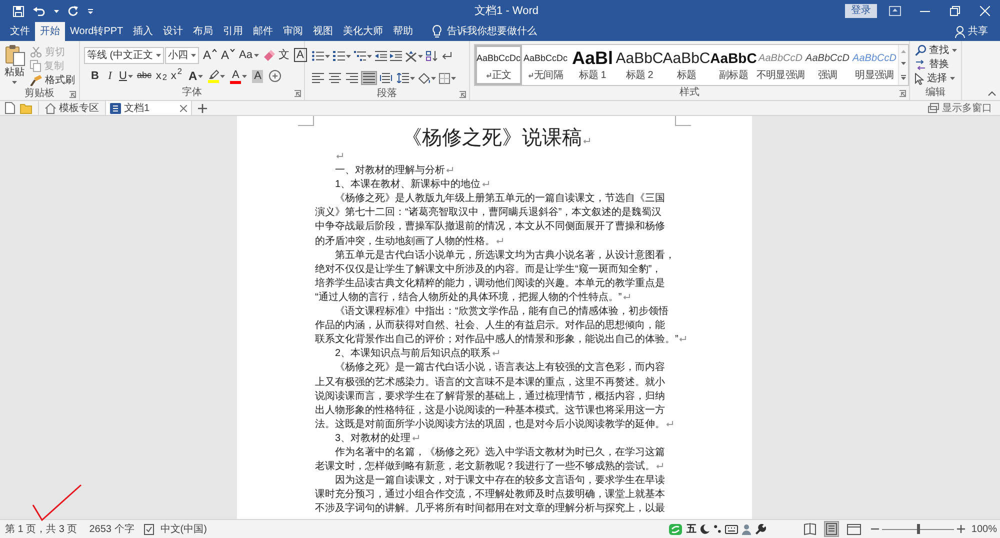 The height and width of the screenshot is (538, 1000). I want to click on restore-icon, so click(955, 11).